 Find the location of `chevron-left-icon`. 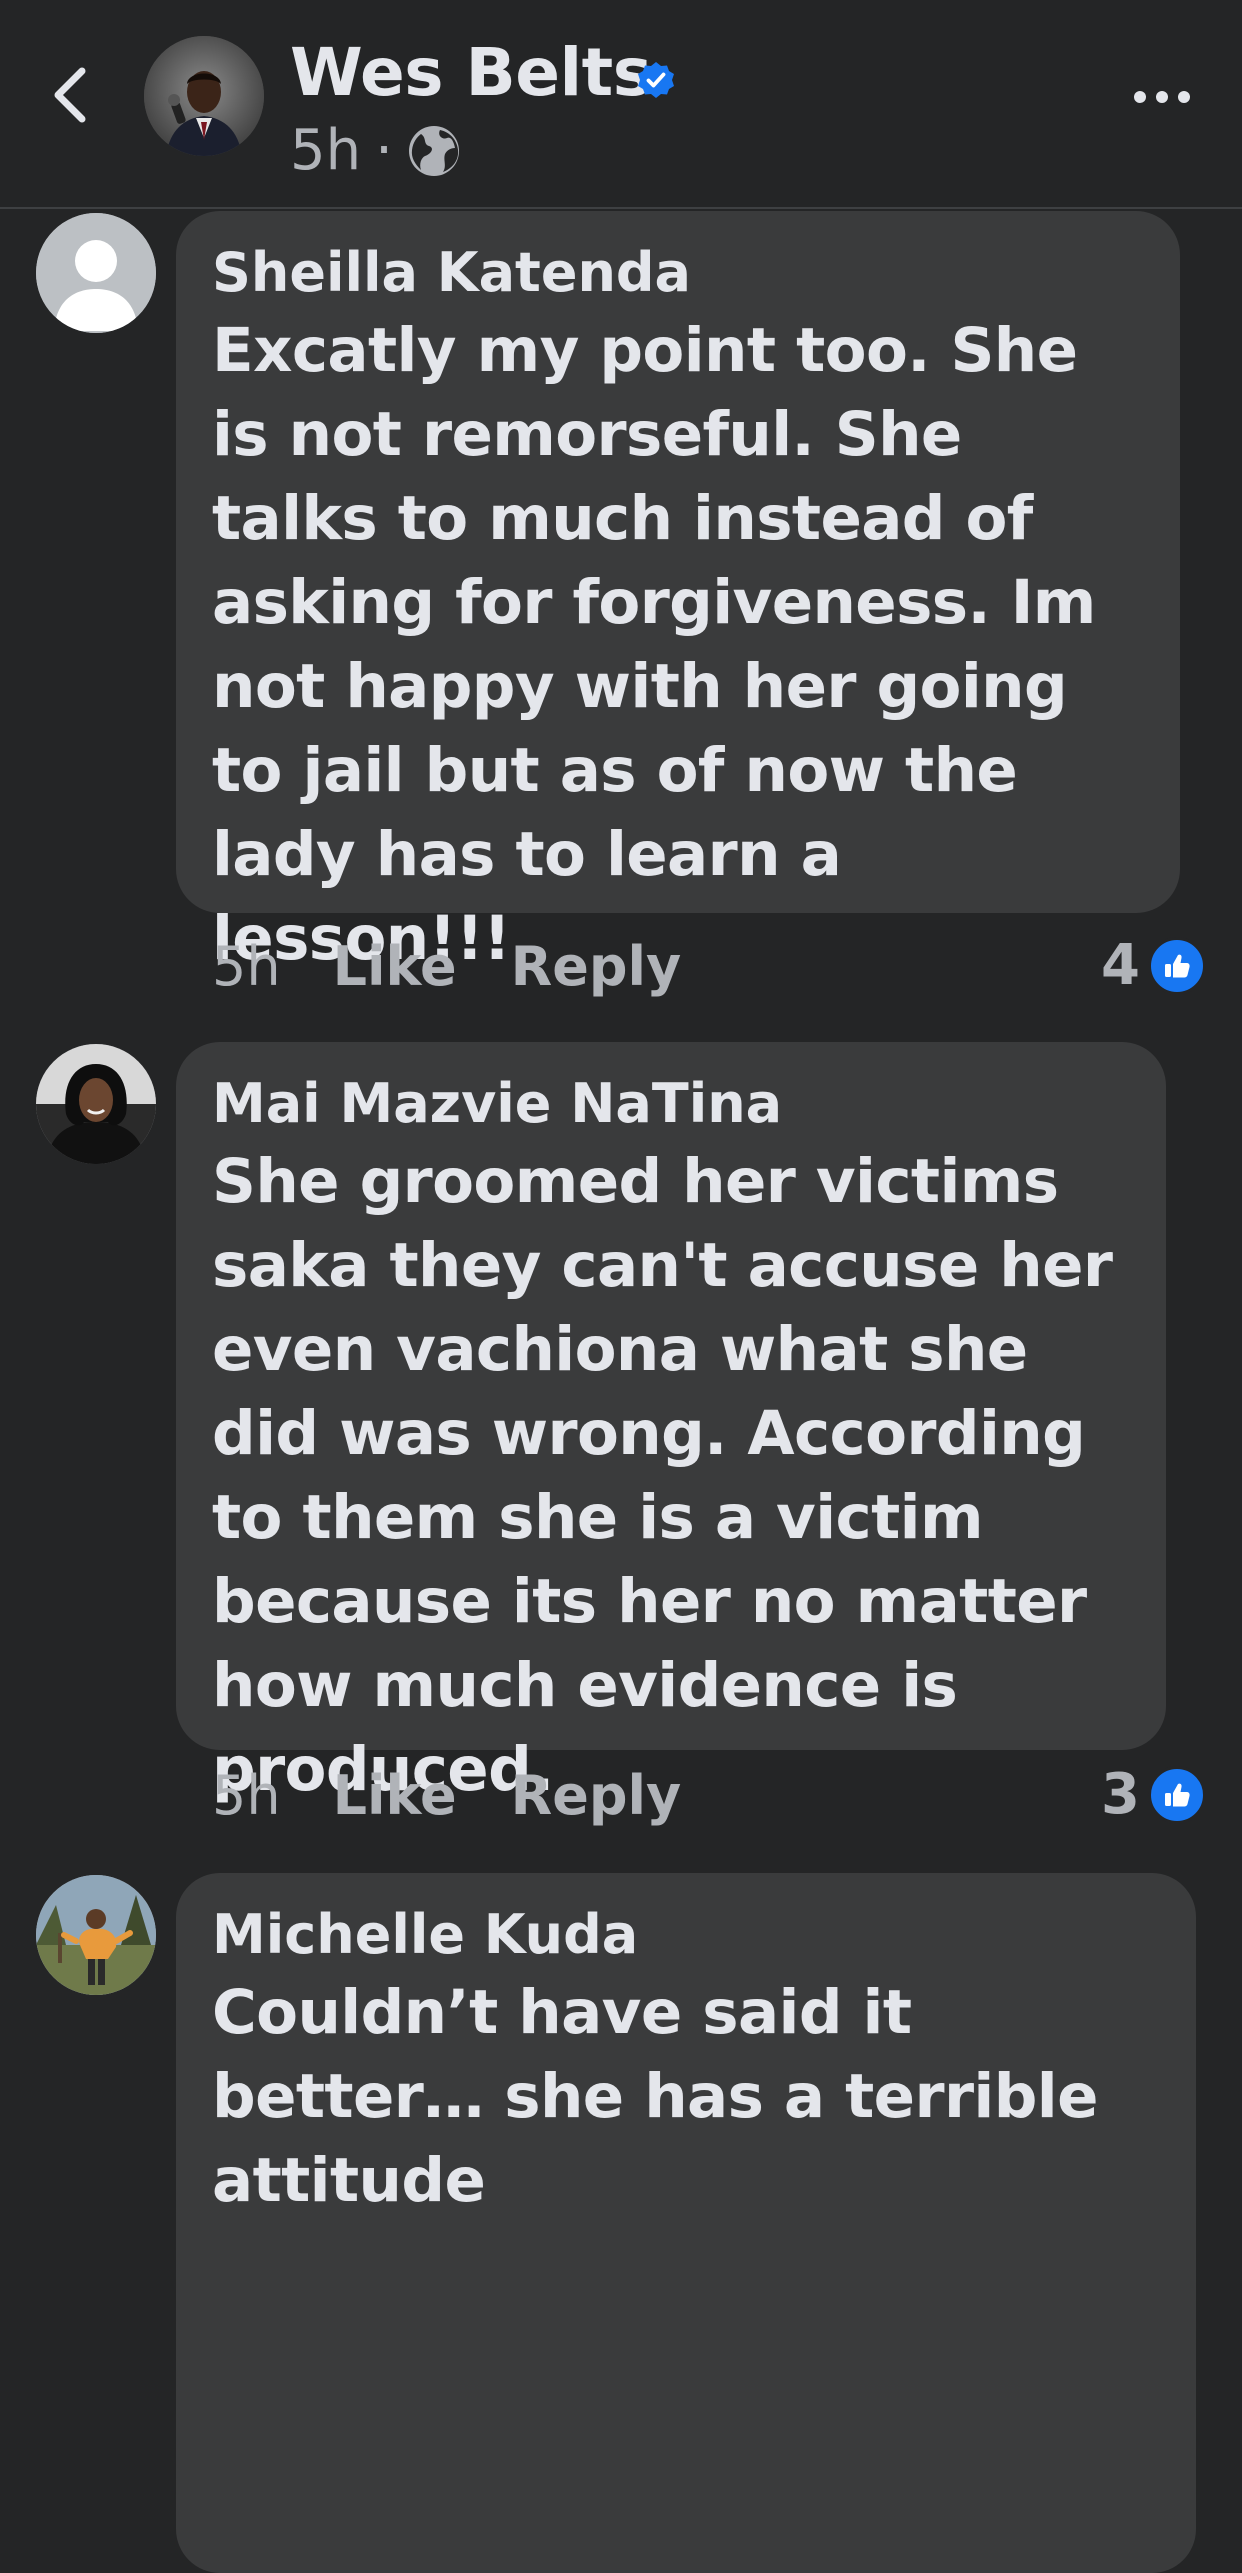

chevron-left-icon is located at coordinates (70, 95).